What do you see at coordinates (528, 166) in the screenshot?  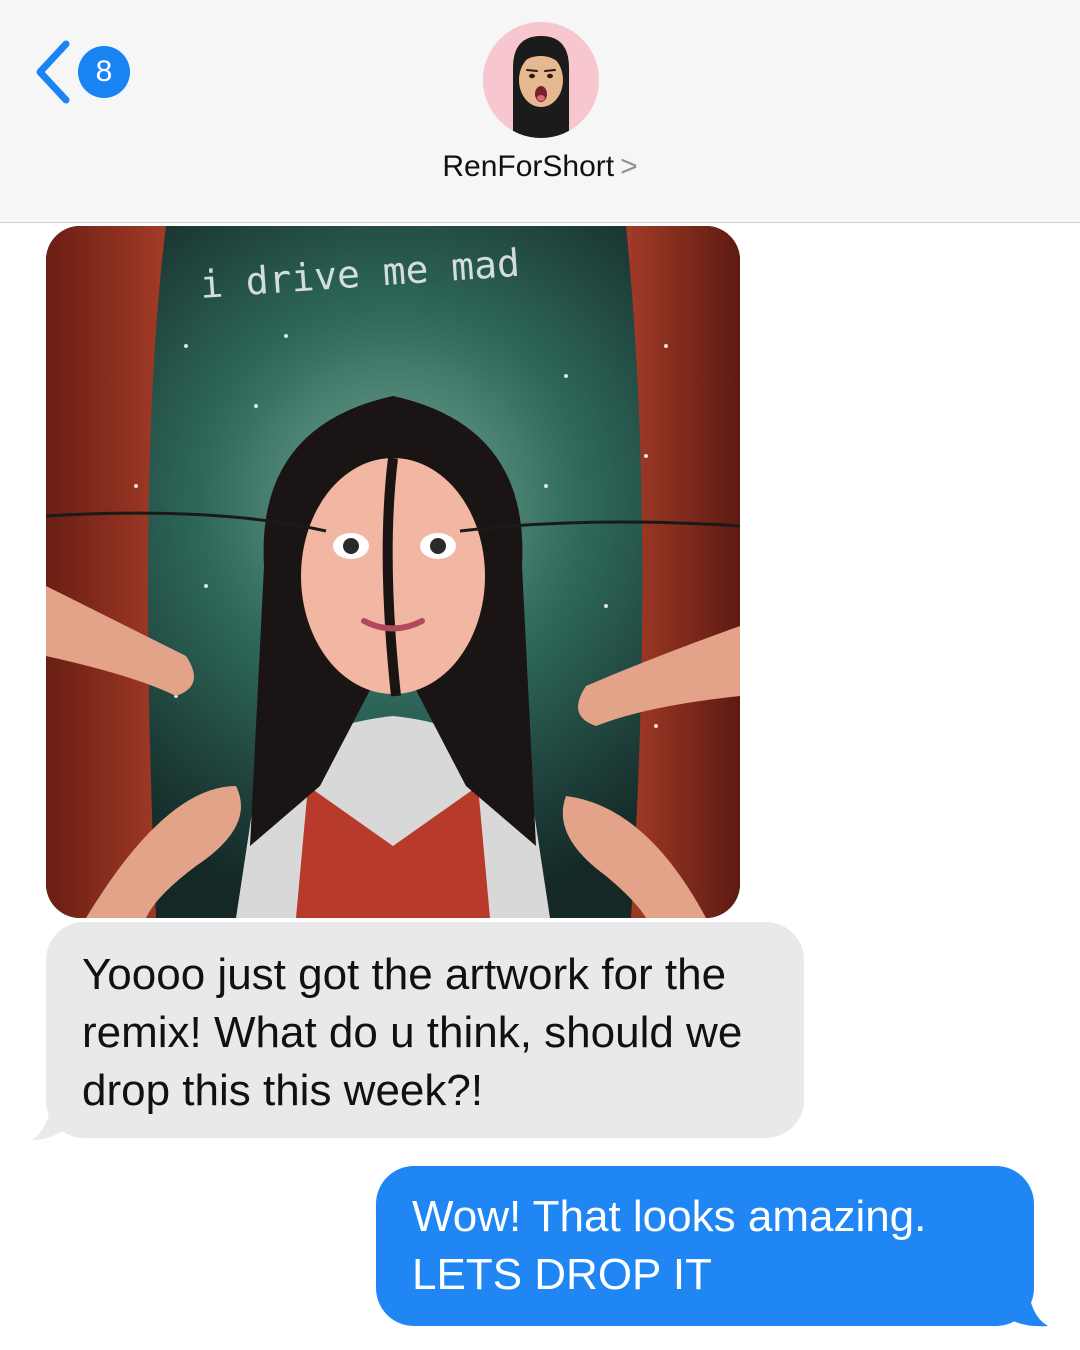 I see `contact-name: RenForShort` at bounding box center [528, 166].